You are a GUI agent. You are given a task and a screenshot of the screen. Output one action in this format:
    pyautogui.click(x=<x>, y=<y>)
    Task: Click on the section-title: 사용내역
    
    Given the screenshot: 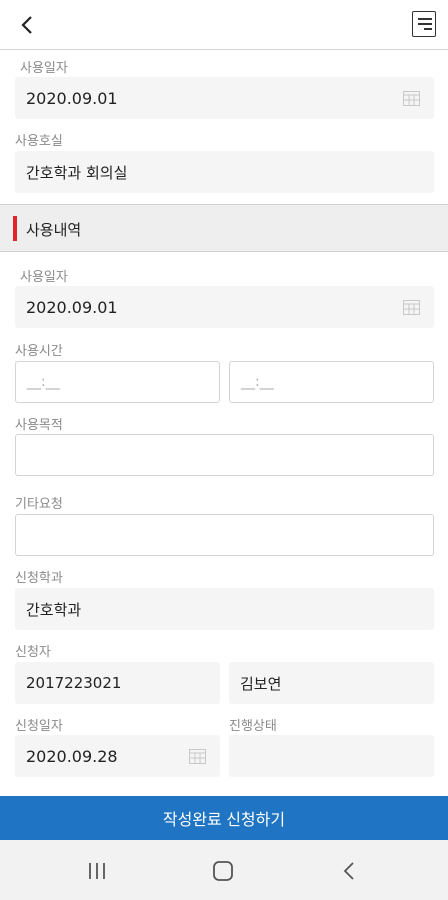 What is the action you would take?
    pyautogui.click(x=54, y=230)
    